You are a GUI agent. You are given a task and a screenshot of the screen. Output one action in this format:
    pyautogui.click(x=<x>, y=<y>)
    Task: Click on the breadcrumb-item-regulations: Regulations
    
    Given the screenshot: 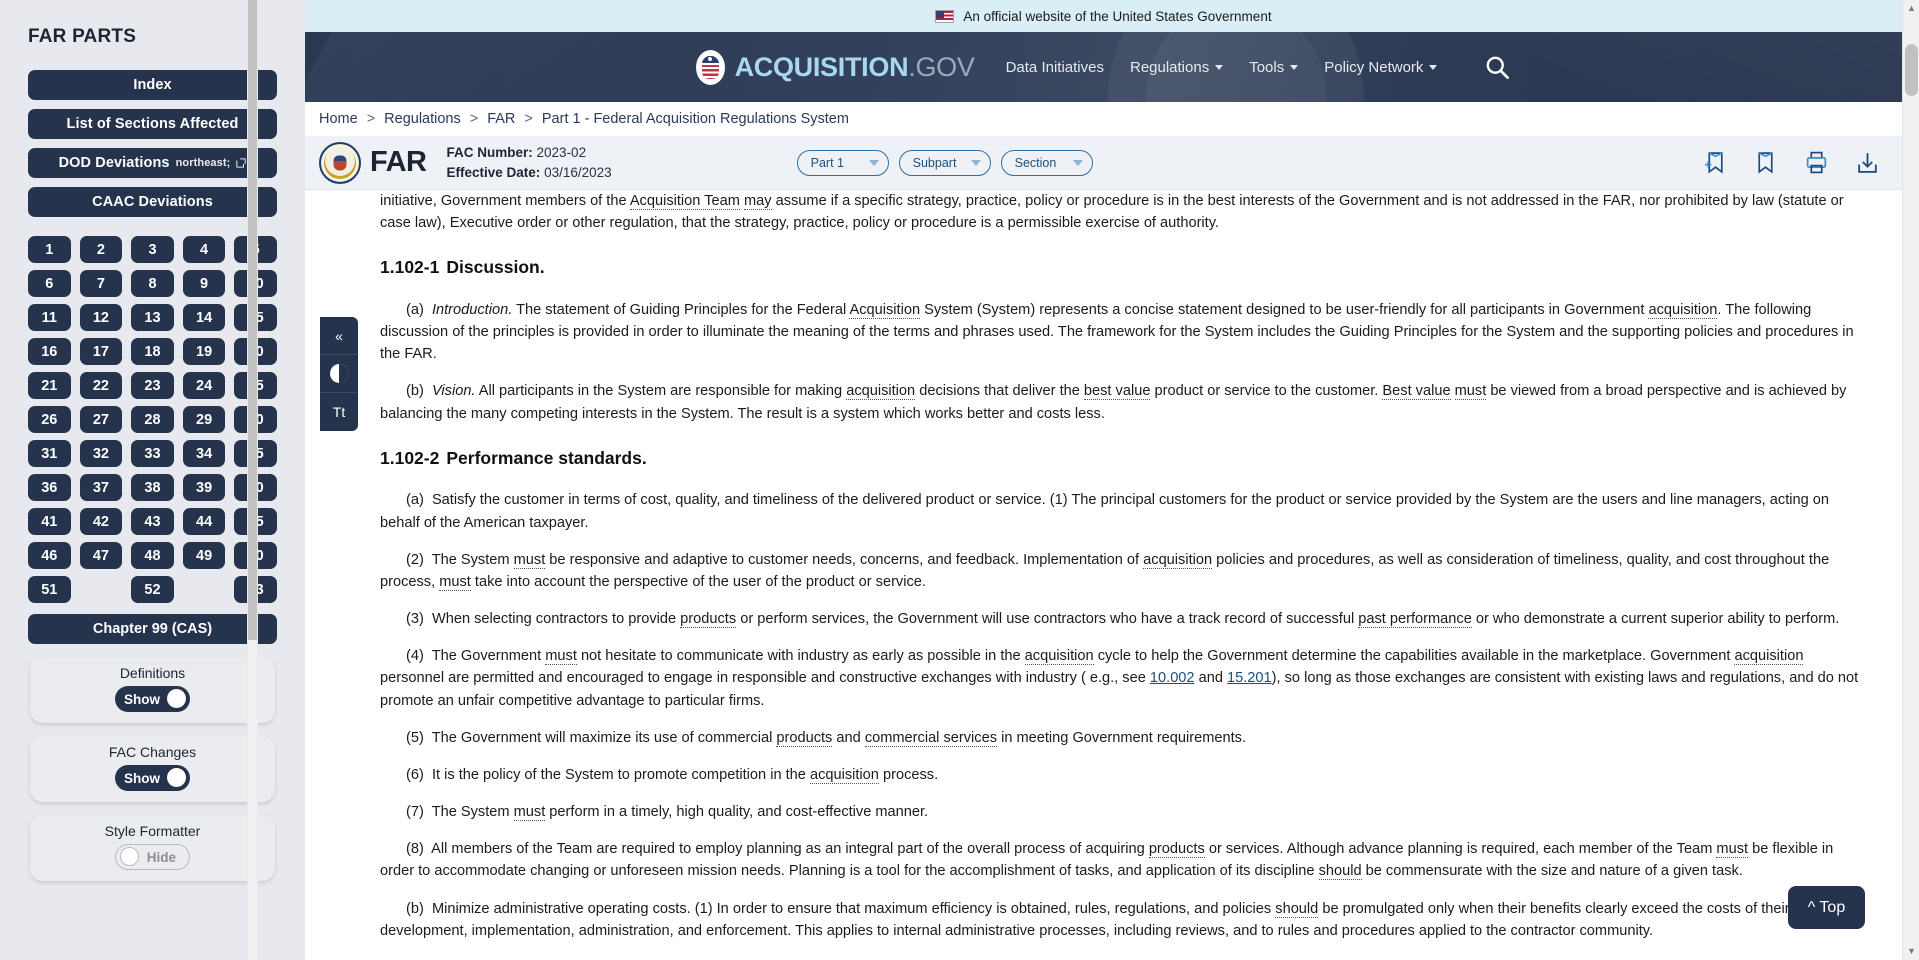 What is the action you would take?
    pyautogui.click(x=422, y=119)
    